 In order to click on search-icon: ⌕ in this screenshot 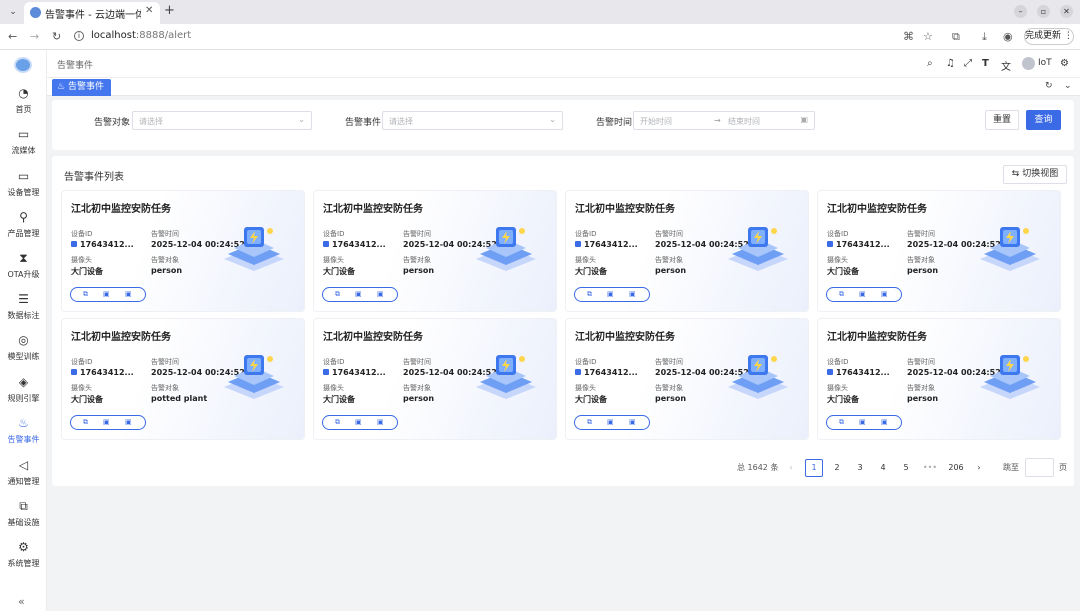, I will do `click(930, 63)`.